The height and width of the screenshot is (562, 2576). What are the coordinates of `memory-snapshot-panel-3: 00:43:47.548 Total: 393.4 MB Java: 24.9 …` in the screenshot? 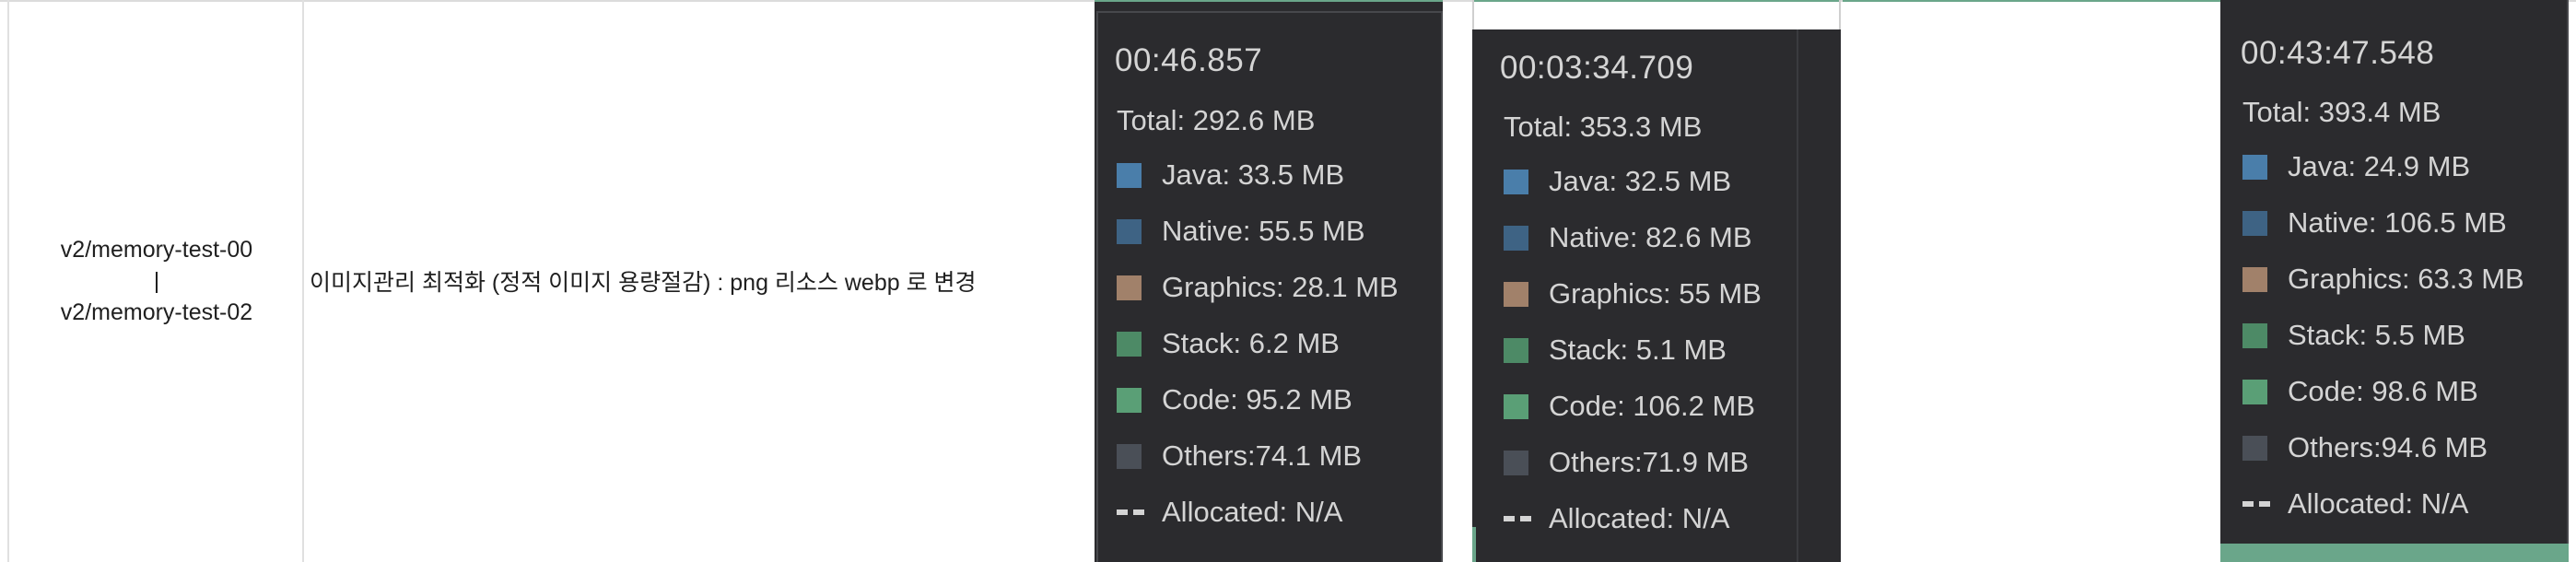 It's located at (2394, 281).